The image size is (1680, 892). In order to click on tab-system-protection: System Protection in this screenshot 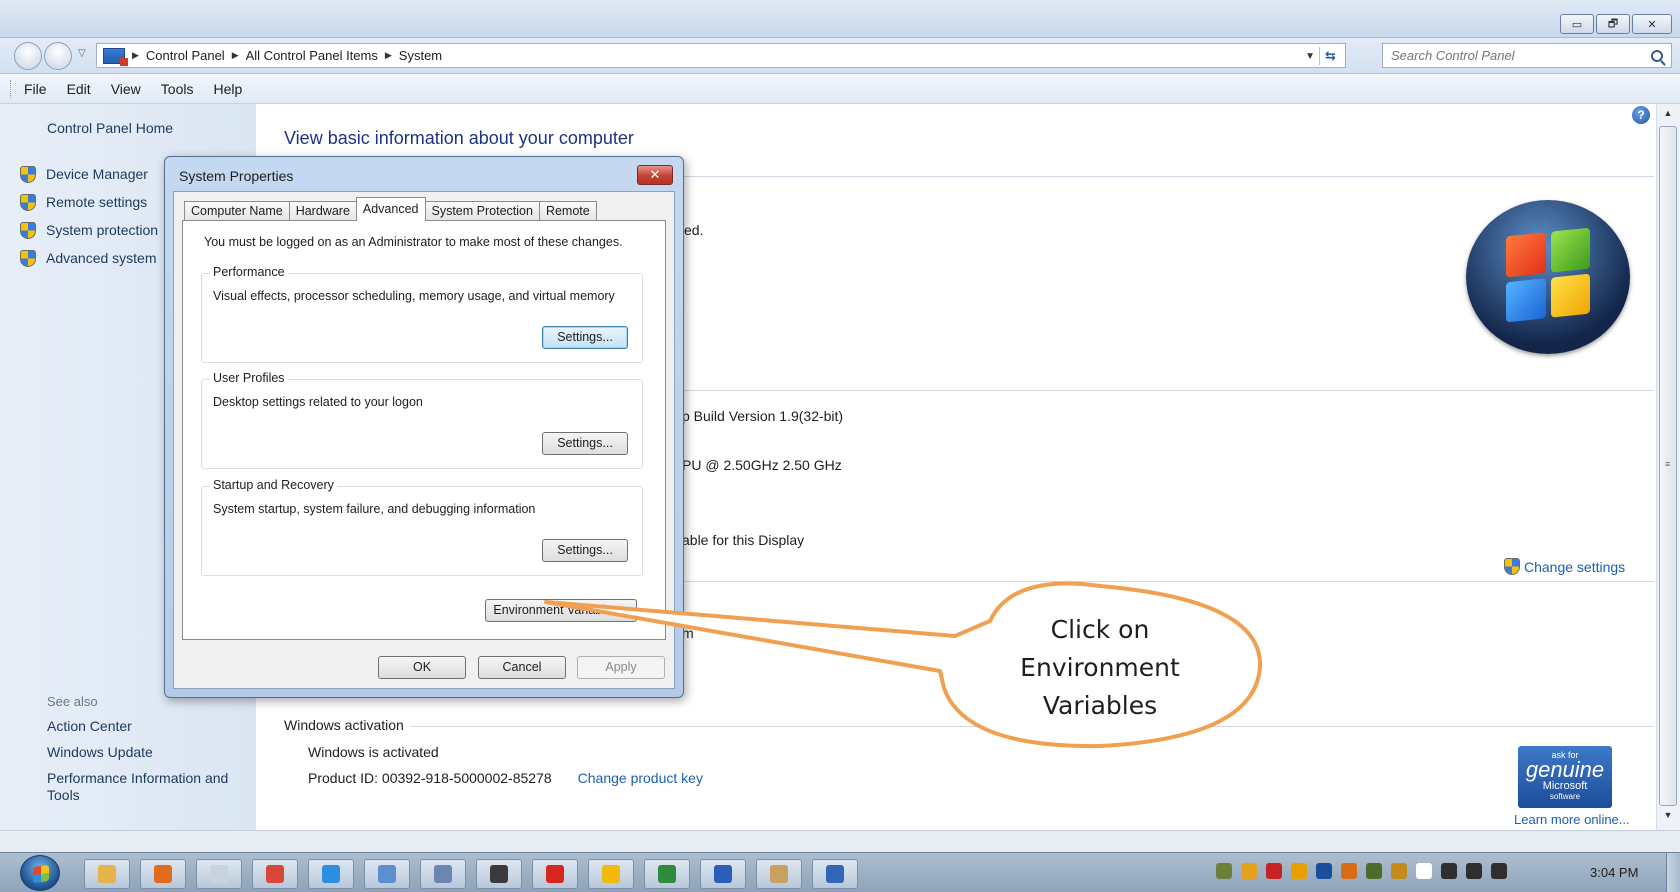, I will do `click(482, 211)`.